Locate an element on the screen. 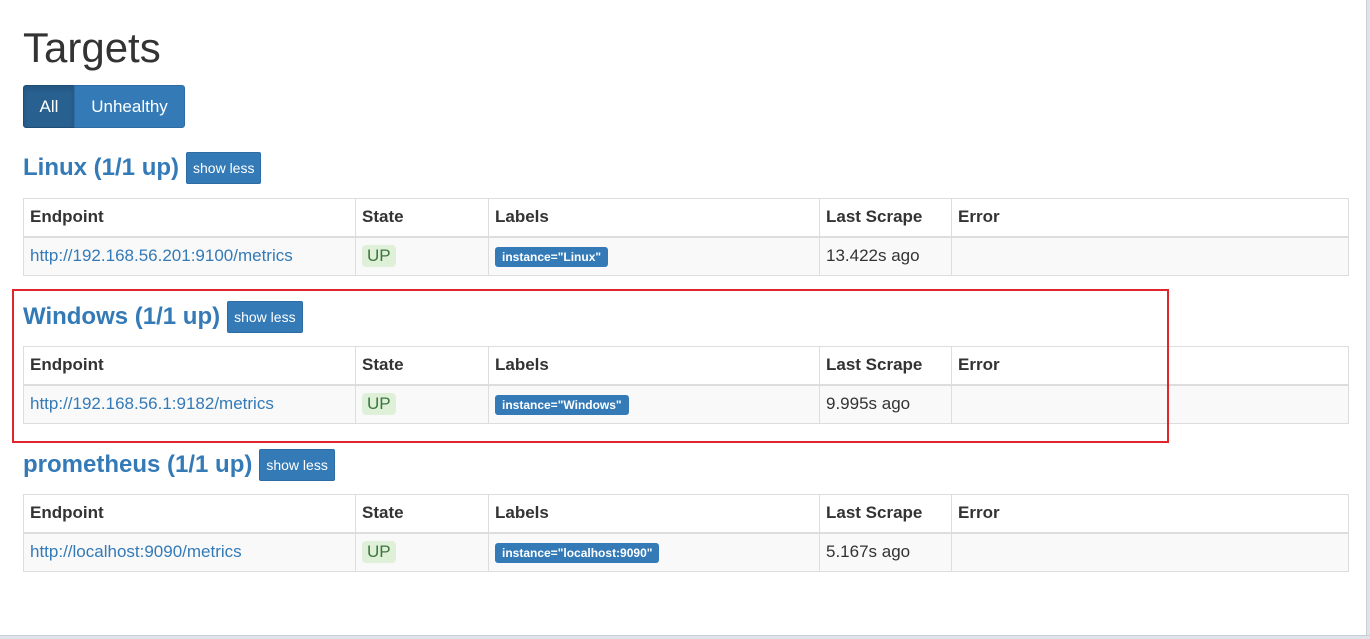 The image size is (1370, 639). filter-button-group: All Unhealthy is located at coordinates (104, 106).